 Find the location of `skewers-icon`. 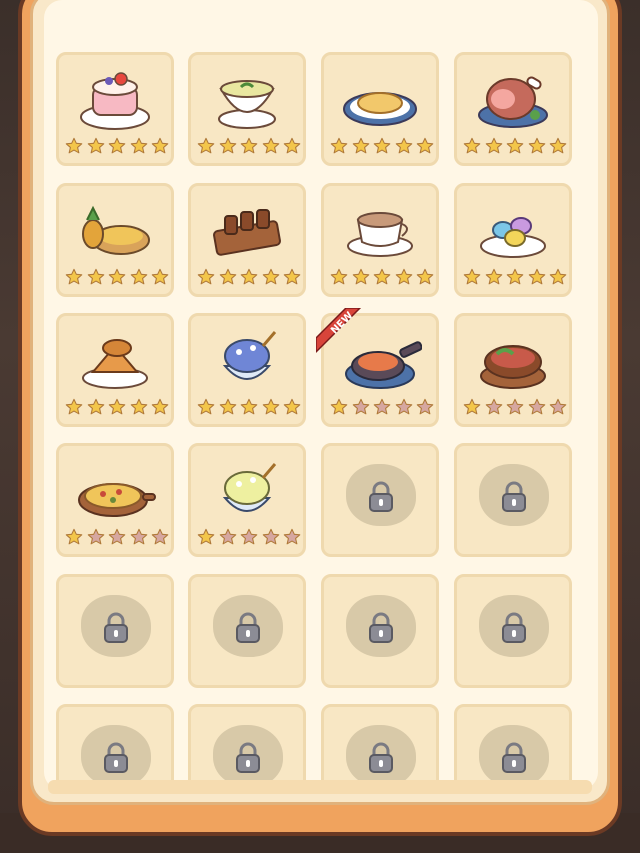

skewers-icon is located at coordinates (247, 232).